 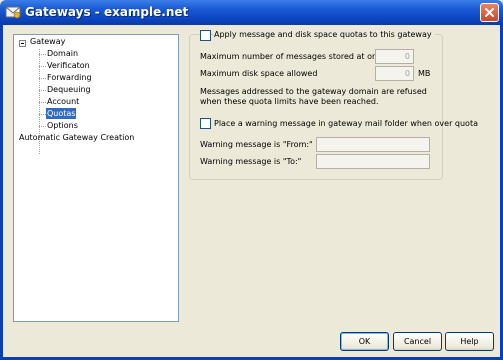 I want to click on tree-item-options: Options, so click(x=62, y=125).